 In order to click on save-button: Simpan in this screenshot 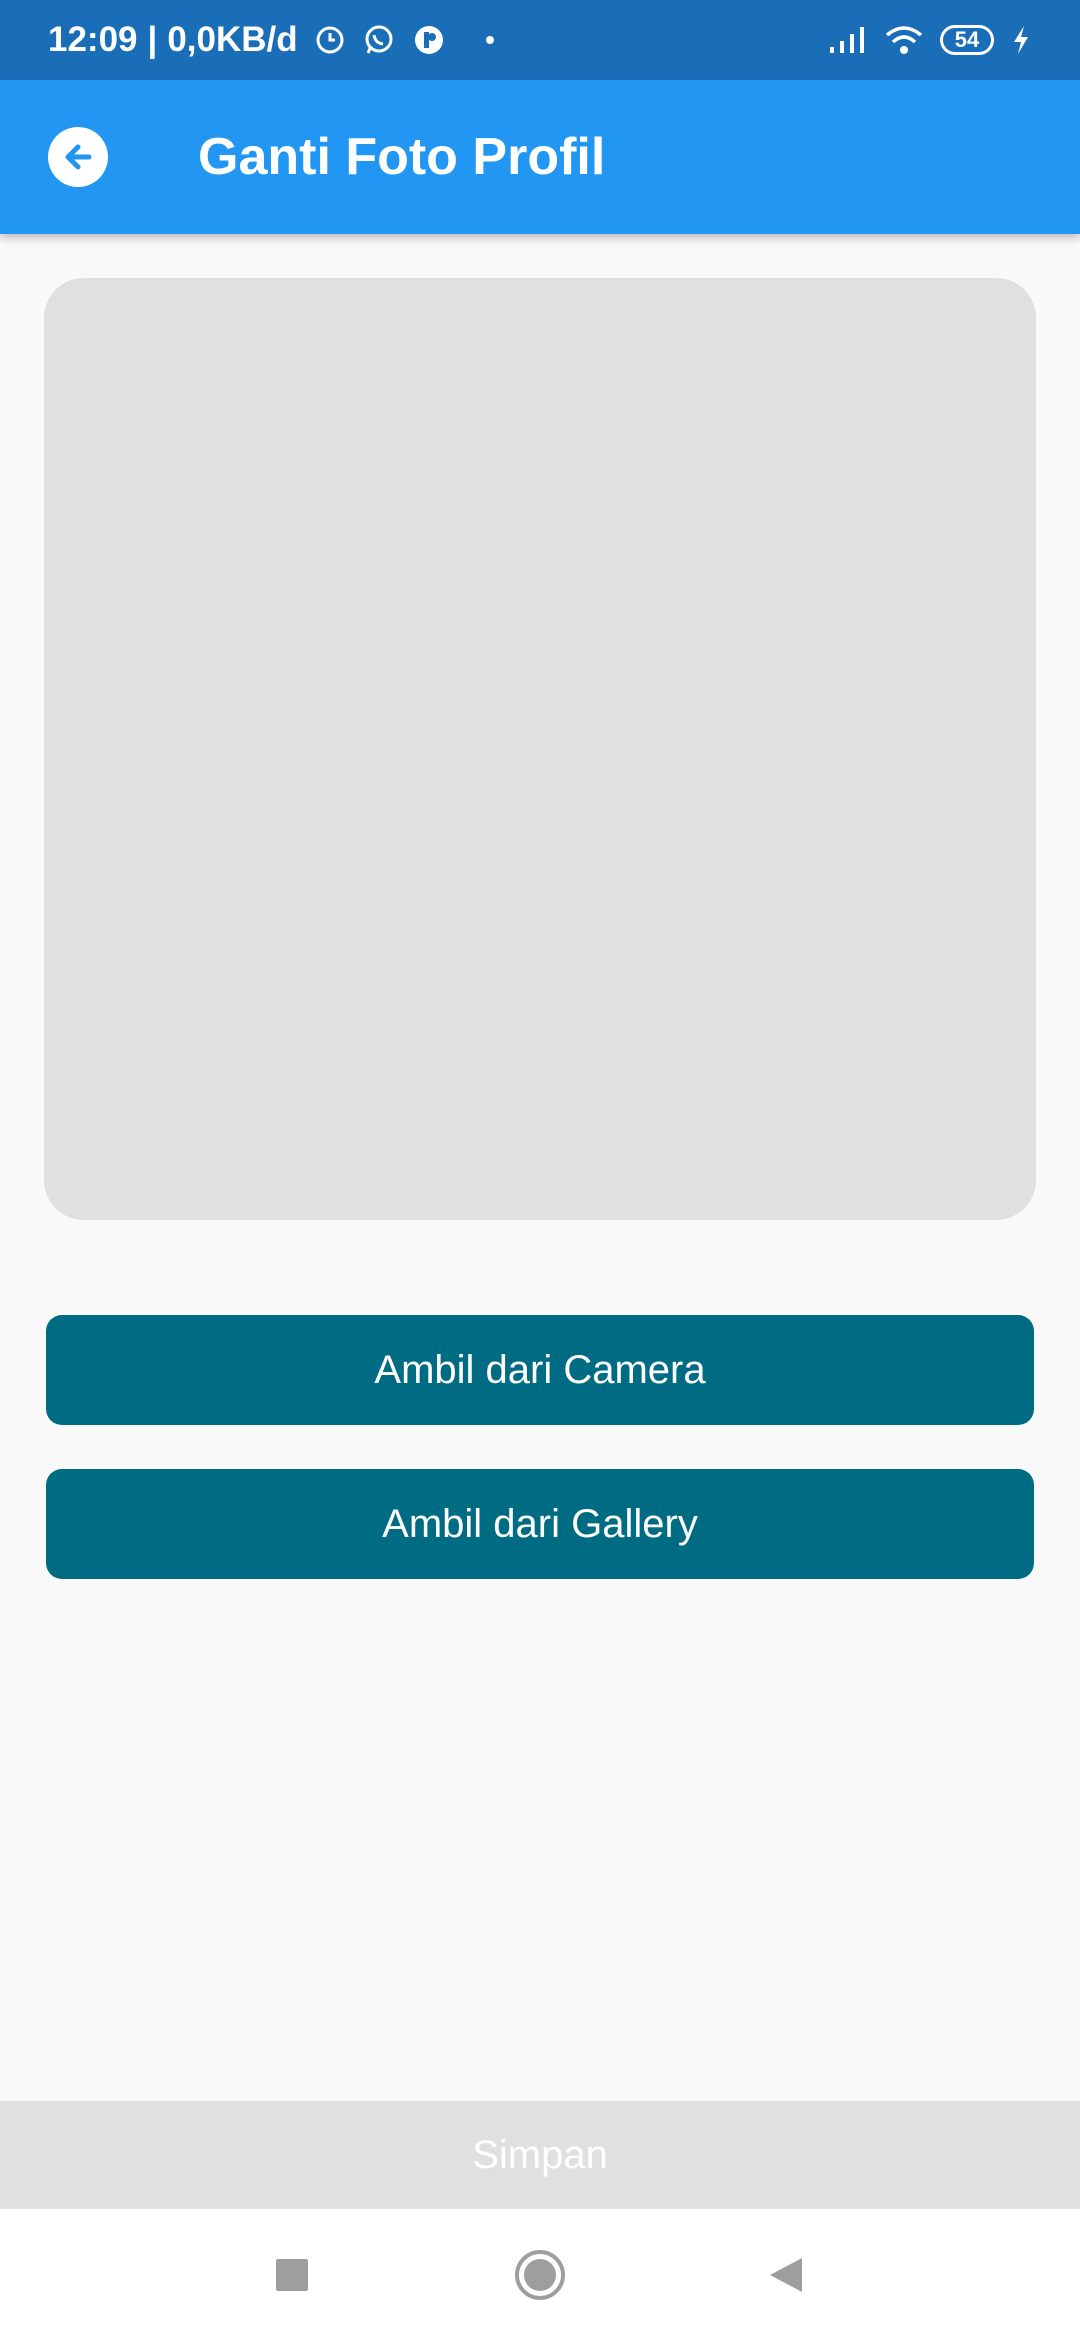, I will do `click(540, 2155)`.